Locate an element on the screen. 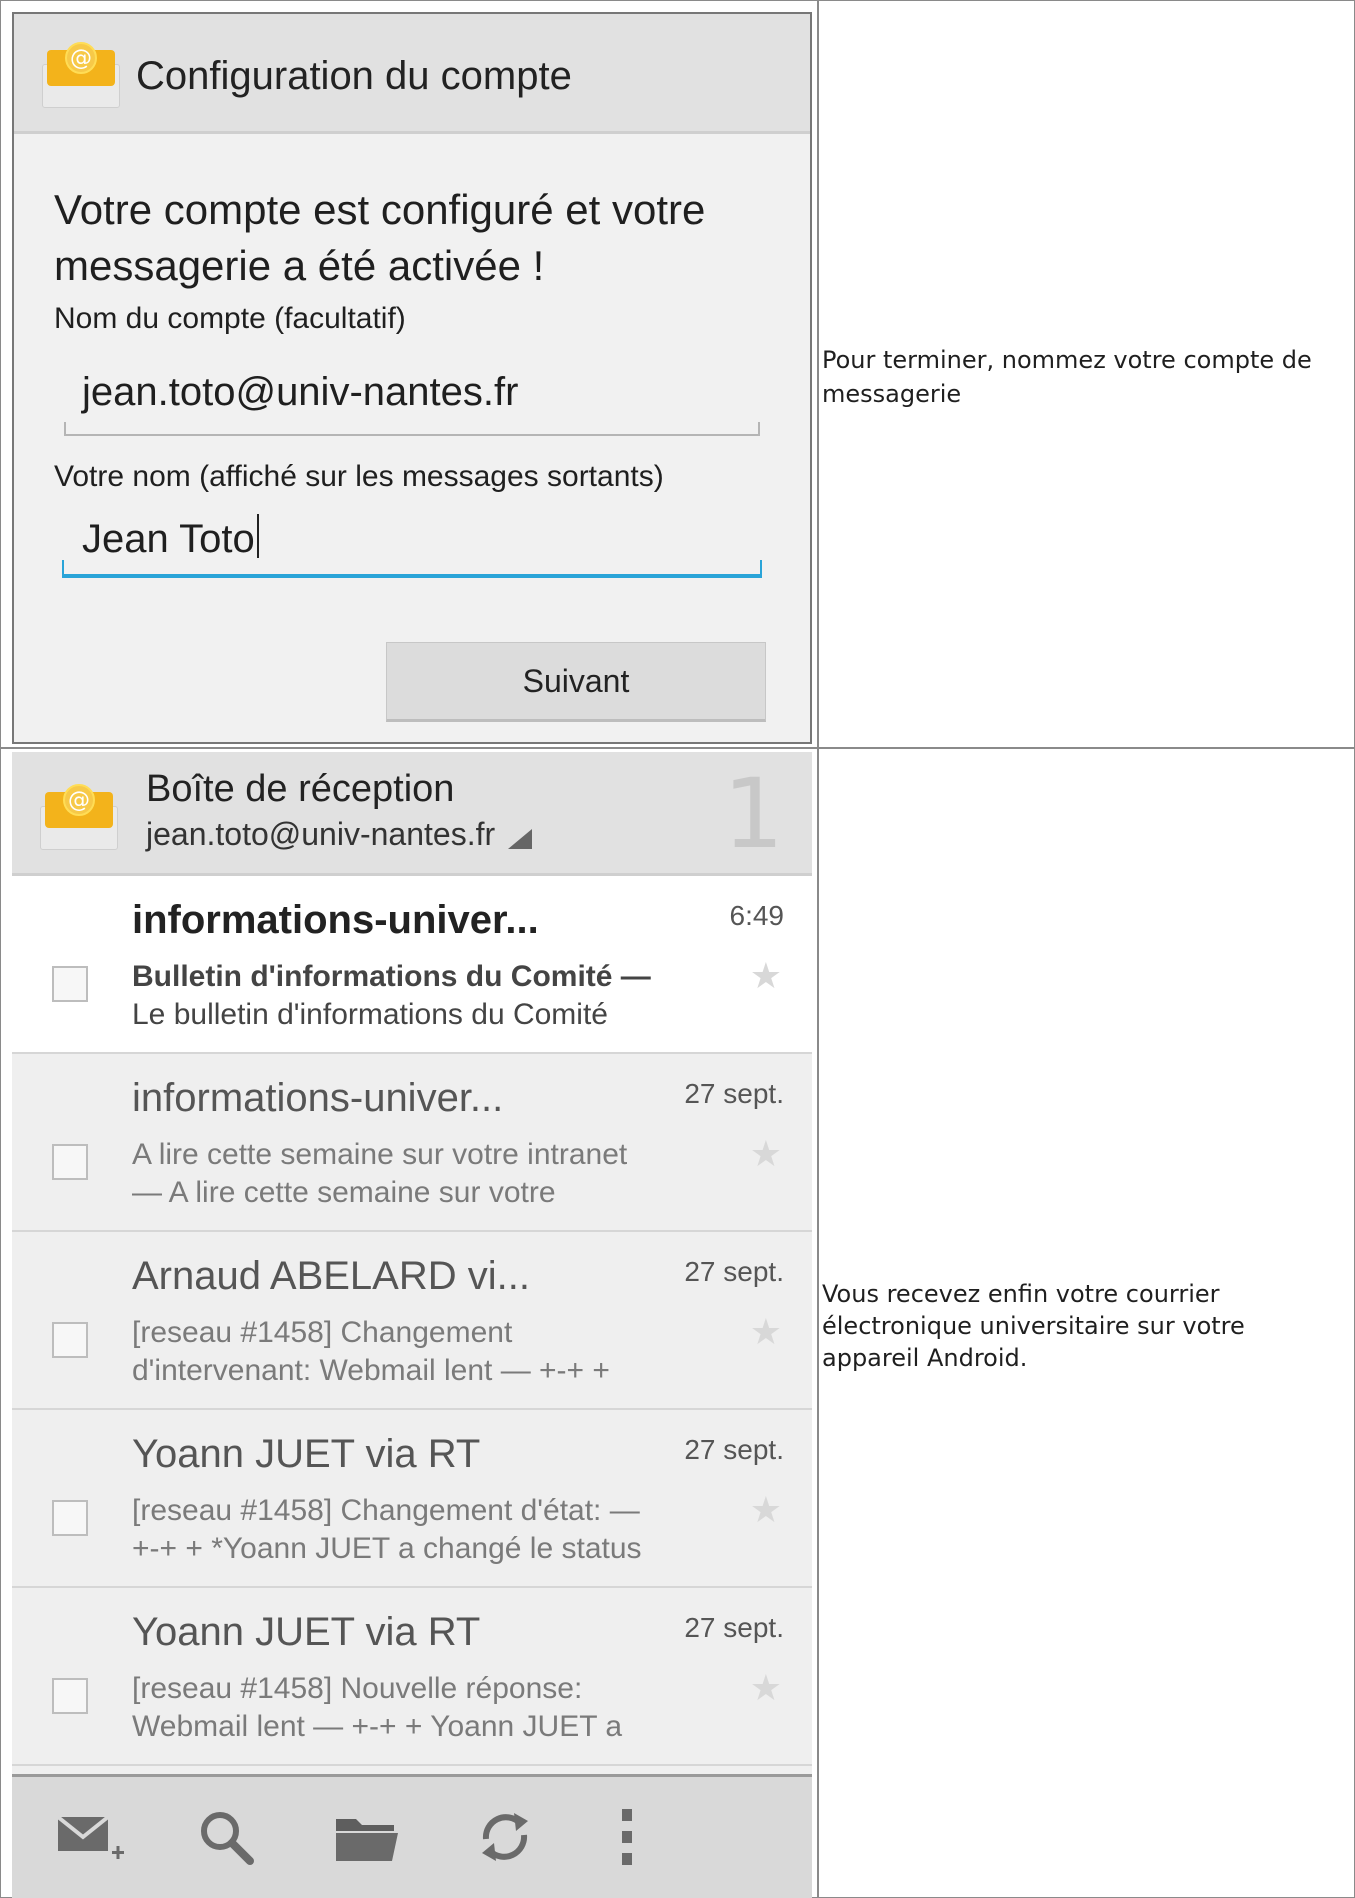 This screenshot has height=1898, width=1355. caption-step2-line3: appareil Android. is located at coordinates (925, 1358).